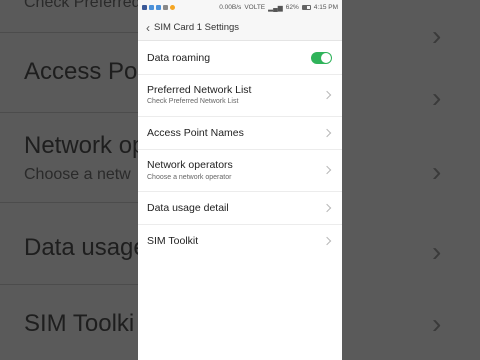 This screenshot has width=480, height=360. I want to click on signal-icon: ▂▄▆, so click(275, 8).